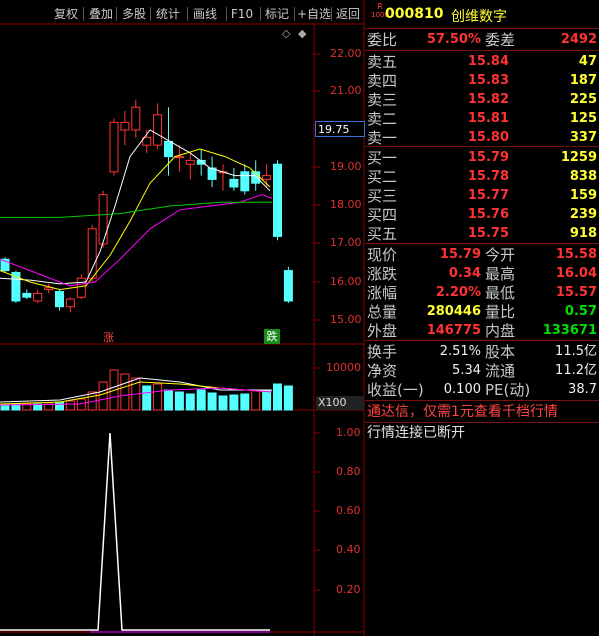 The width and height of the screenshot is (599, 636). I want to click on ask-volume: 125, so click(583, 118).